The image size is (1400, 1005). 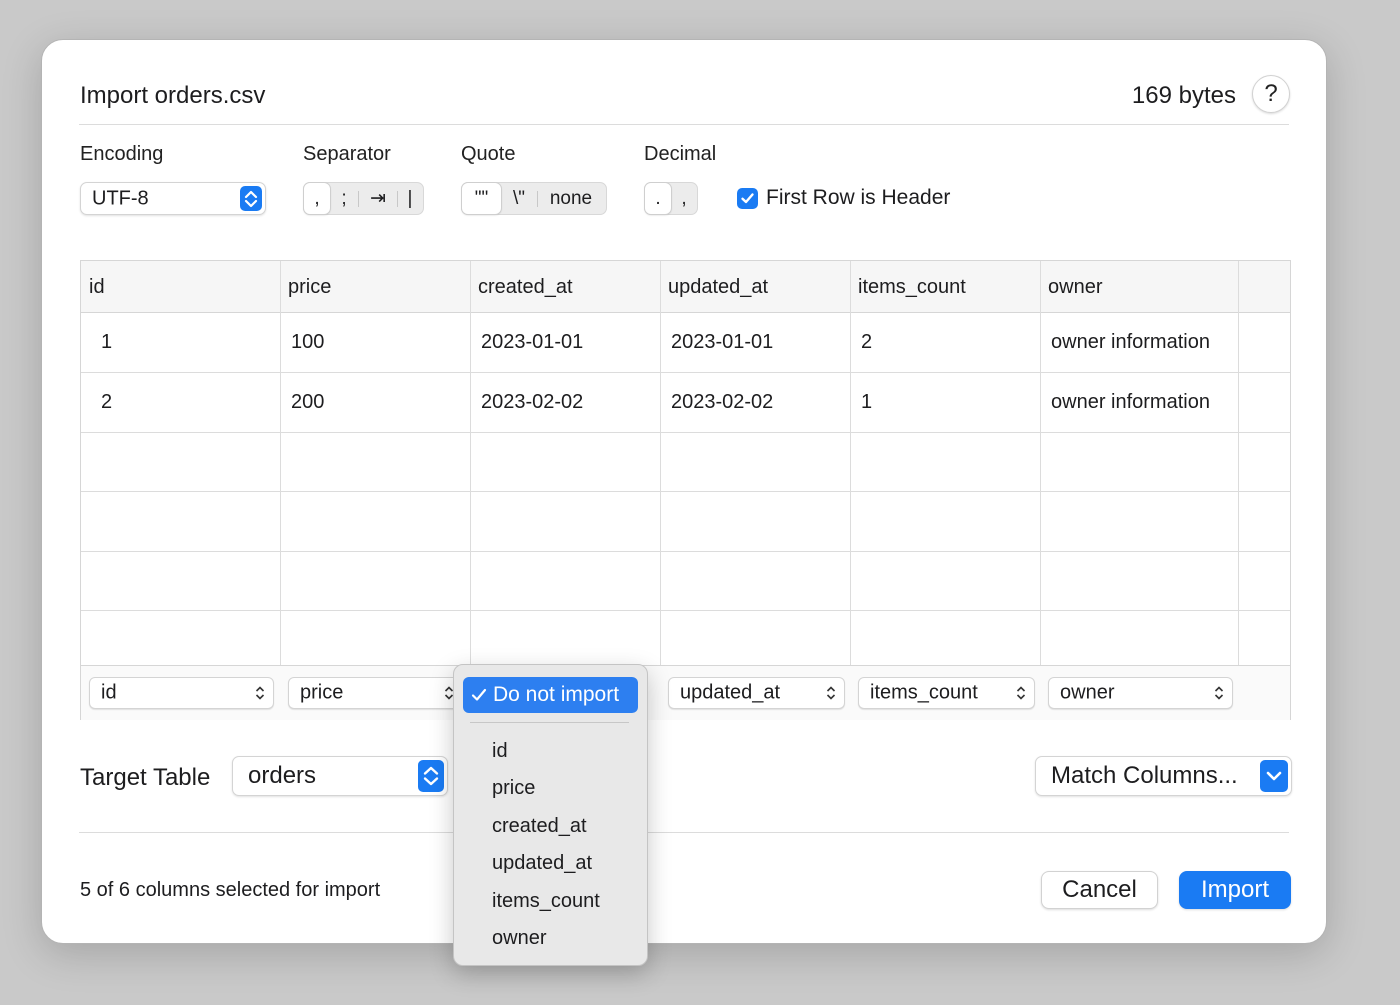 I want to click on header-divider, so click(x=684, y=124).